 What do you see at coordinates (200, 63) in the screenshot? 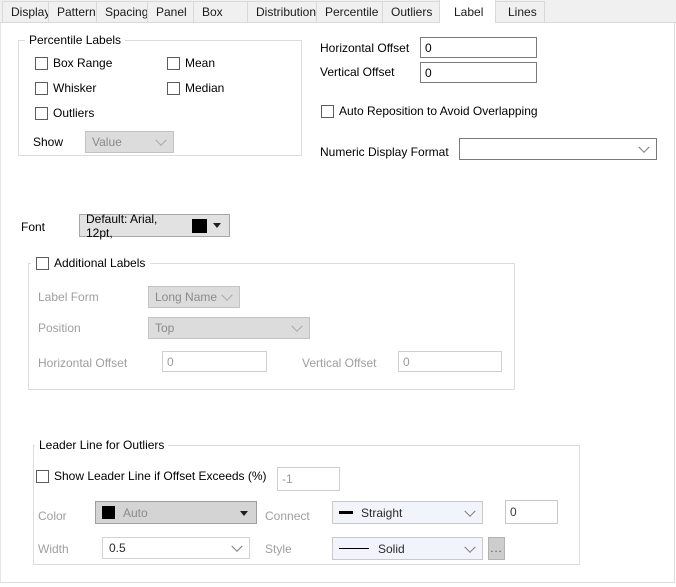
I see `mean-label: Mean` at bounding box center [200, 63].